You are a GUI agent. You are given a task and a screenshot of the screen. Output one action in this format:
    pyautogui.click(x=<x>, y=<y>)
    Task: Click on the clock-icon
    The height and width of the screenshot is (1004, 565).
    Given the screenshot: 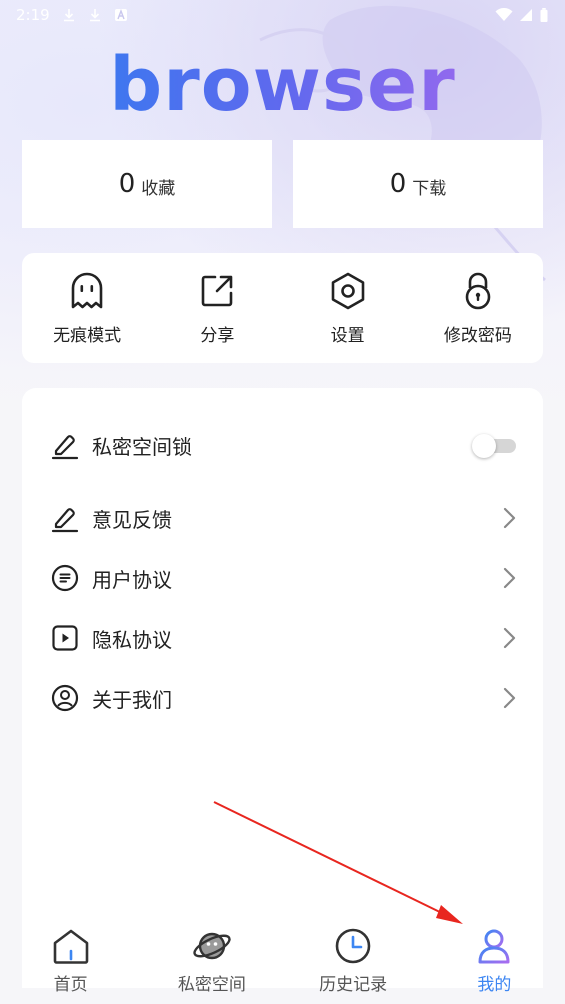 What is the action you would take?
    pyautogui.click(x=353, y=946)
    